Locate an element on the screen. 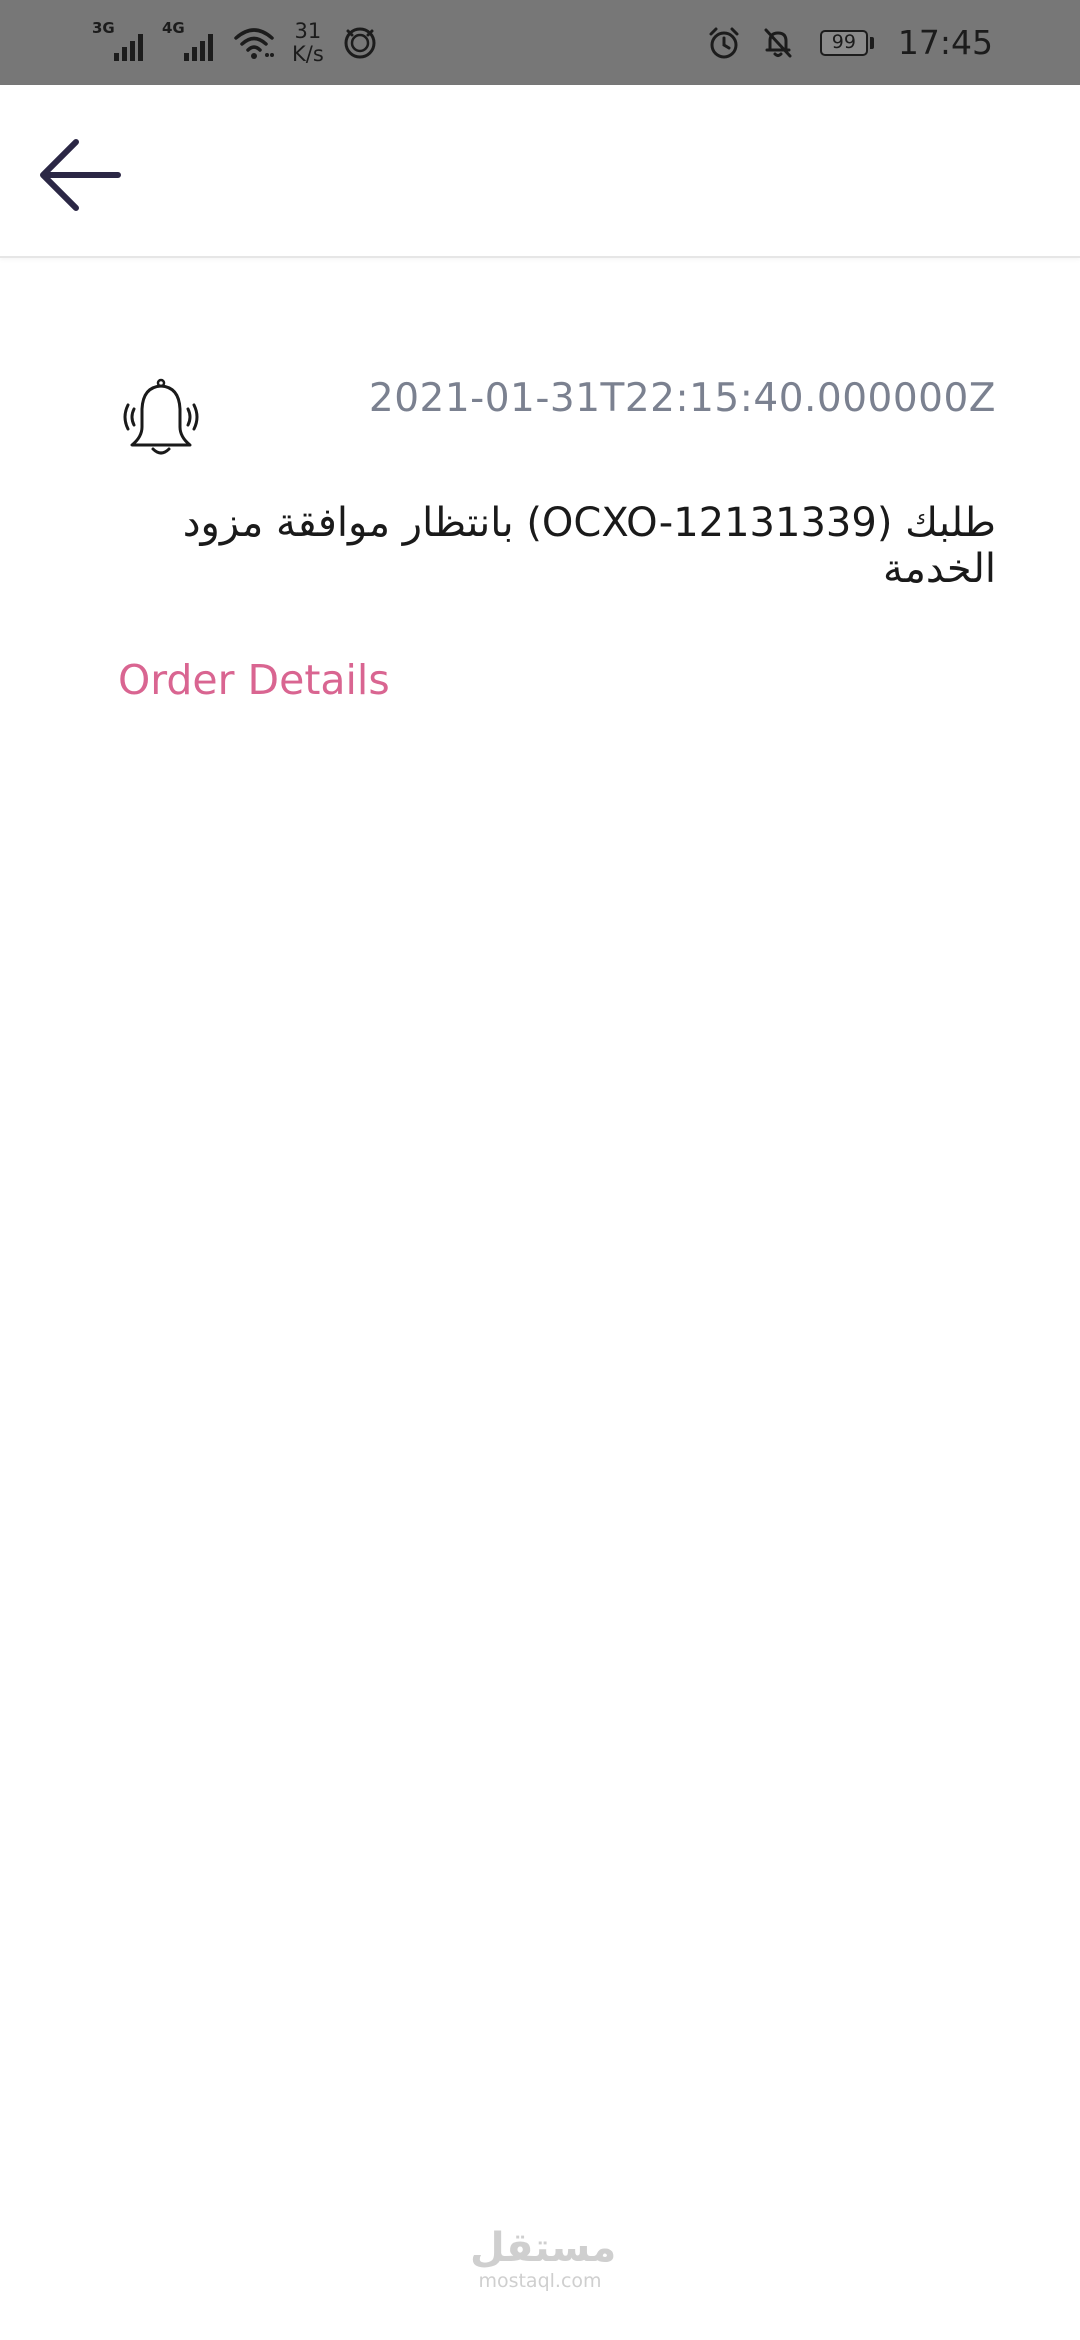 Image resolution: width=1080 pixels, height=2340 pixels. alarm-icon is located at coordinates (724, 43).